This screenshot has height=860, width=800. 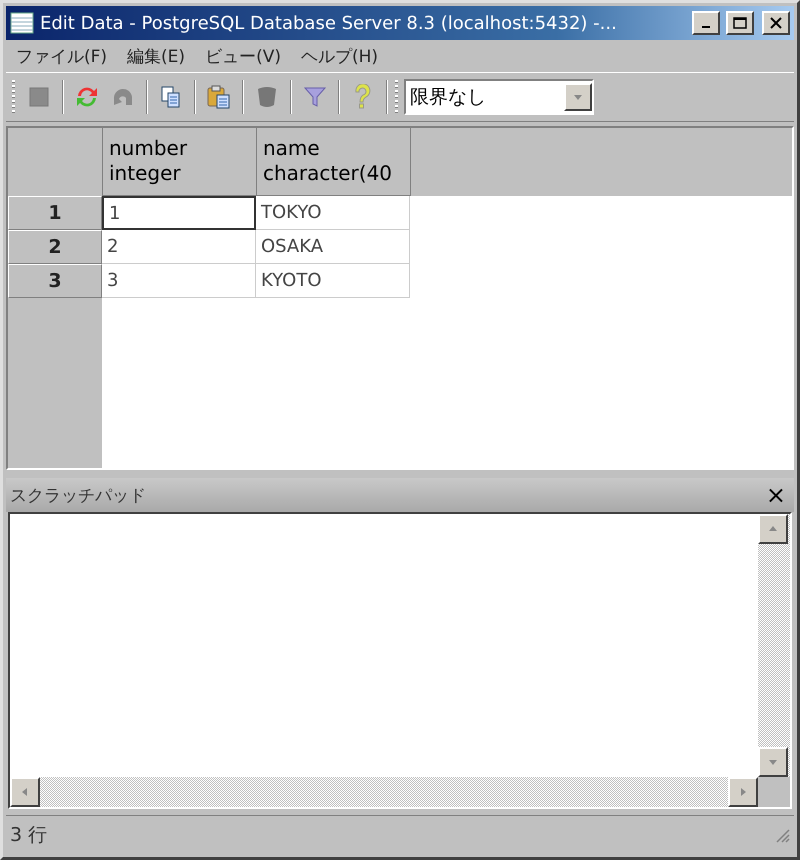 What do you see at coordinates (384, 792) in the screenshot?
I see `horizontal-scrollbar` at bounding box center [384, 792].